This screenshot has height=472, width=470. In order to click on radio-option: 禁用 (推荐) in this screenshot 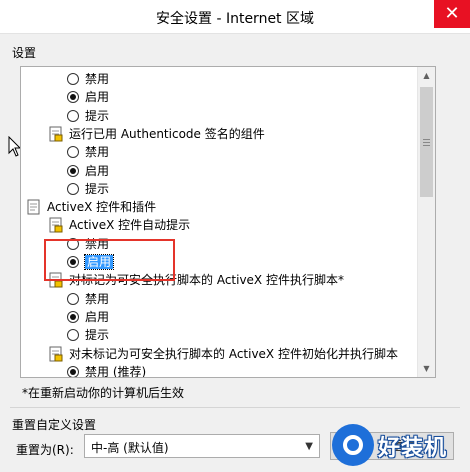, I will do `click(107, 370)`.